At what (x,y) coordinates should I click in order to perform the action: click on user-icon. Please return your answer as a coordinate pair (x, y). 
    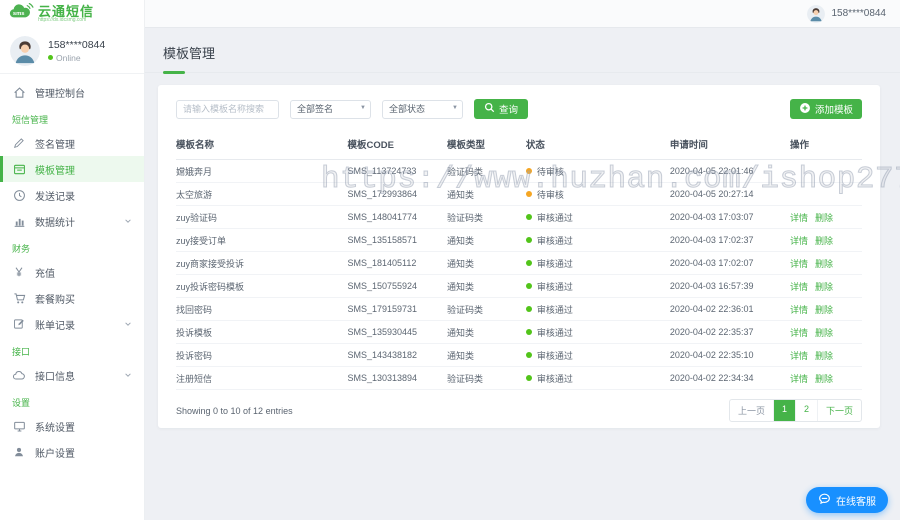
    Looking at the image, I should click on (19, 452).